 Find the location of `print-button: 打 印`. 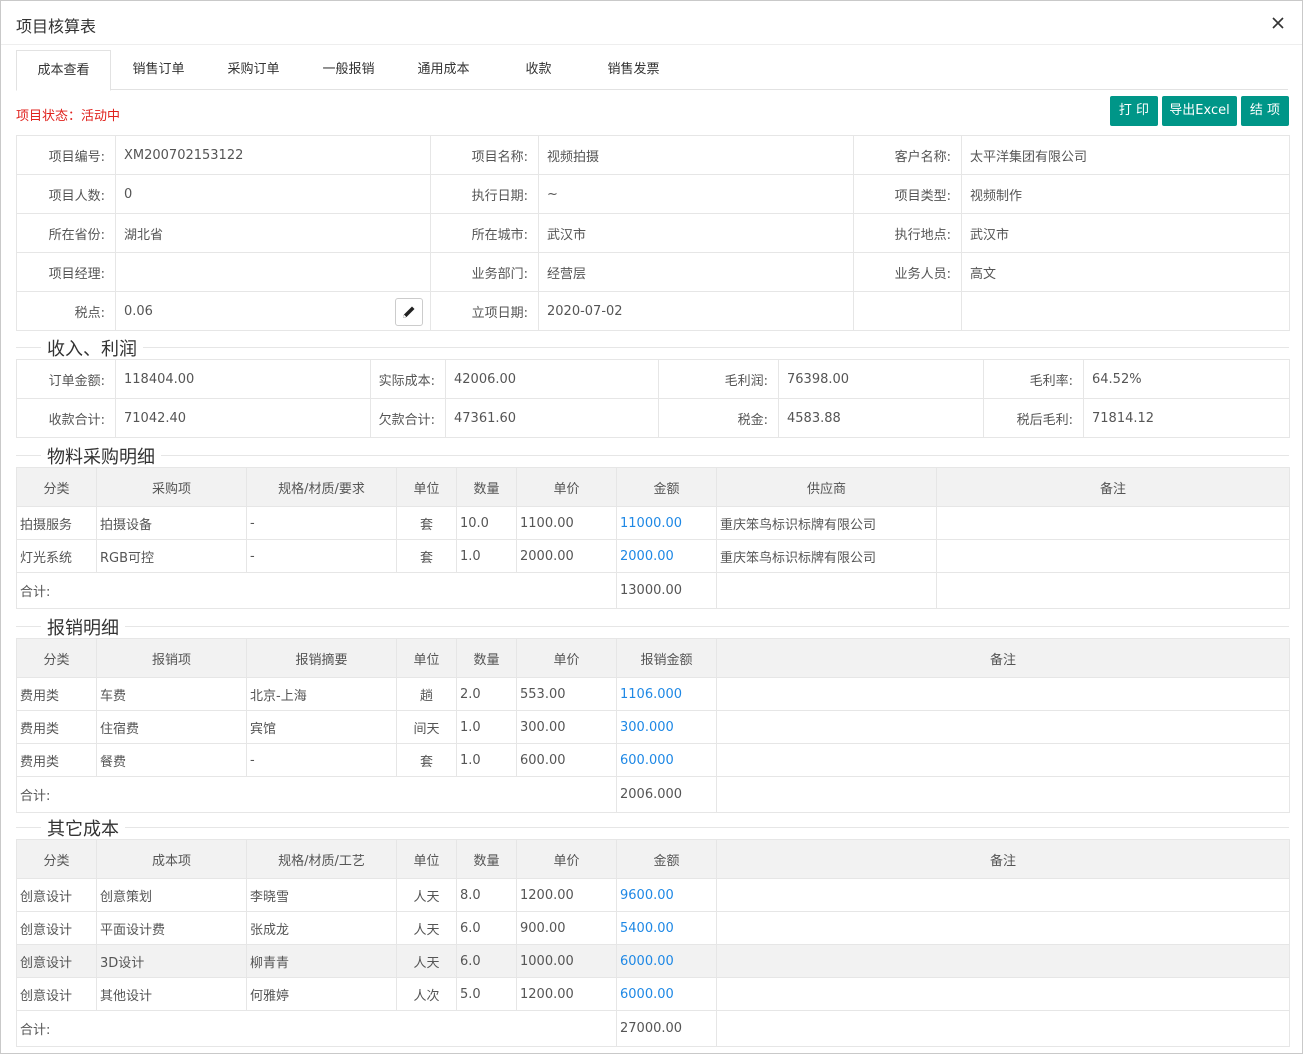

print-button: 打 印 is located at coordinates (1134, 111).